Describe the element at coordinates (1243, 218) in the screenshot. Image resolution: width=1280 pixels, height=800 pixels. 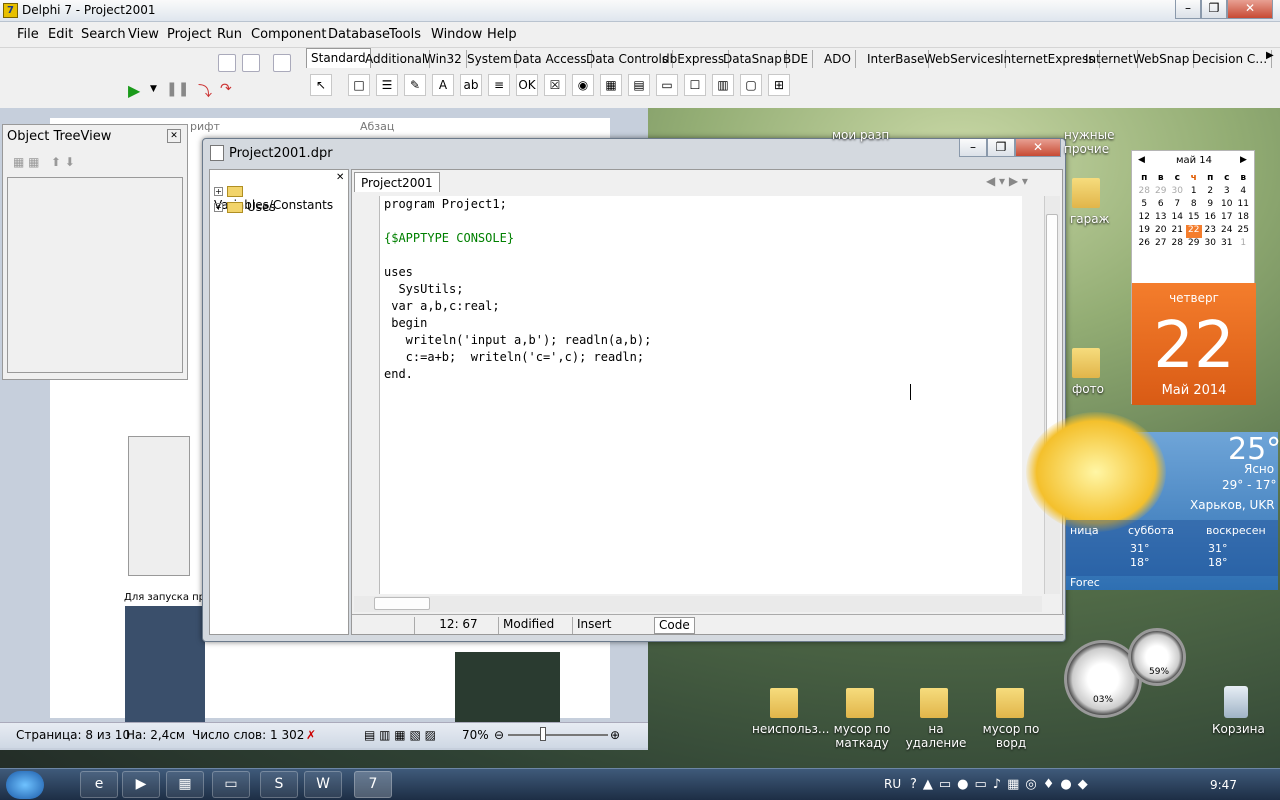
I see `calendar-day-cell: 18` at that location.